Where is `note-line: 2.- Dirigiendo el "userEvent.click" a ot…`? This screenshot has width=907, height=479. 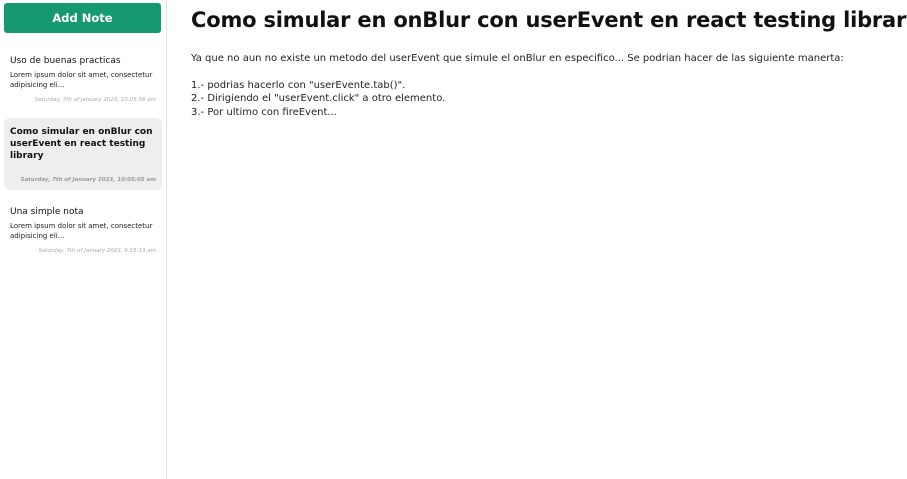 note-line: 2.- Dirigiendo el "userEvent.click" a ot… is located at coordinates (318, 98).